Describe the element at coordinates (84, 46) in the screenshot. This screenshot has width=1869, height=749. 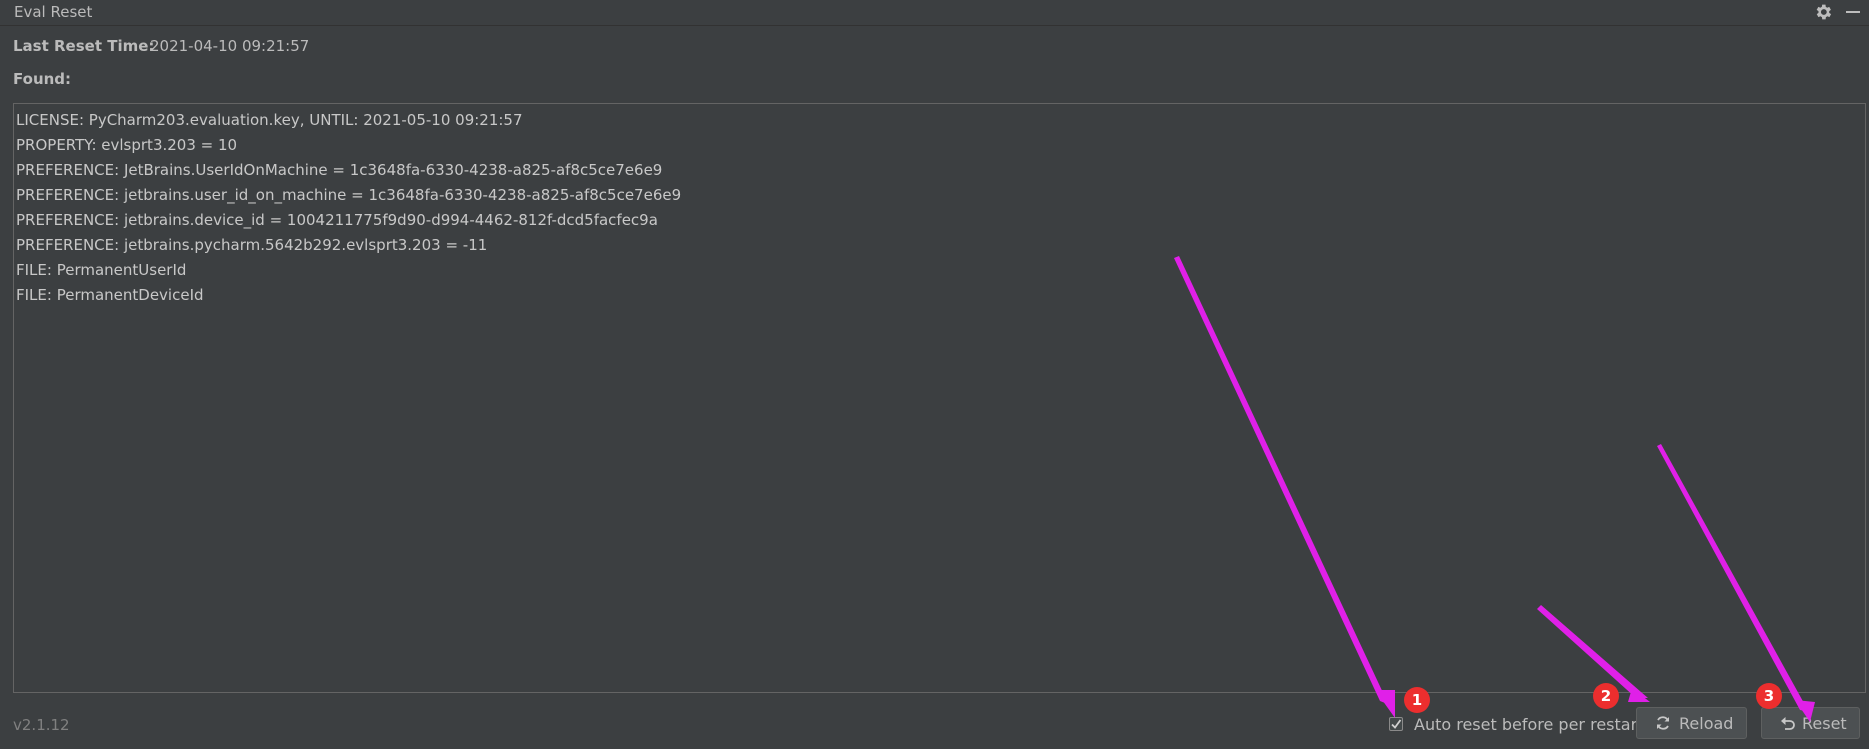
I see `last-reset-label: Last Reset Time:` at that location.